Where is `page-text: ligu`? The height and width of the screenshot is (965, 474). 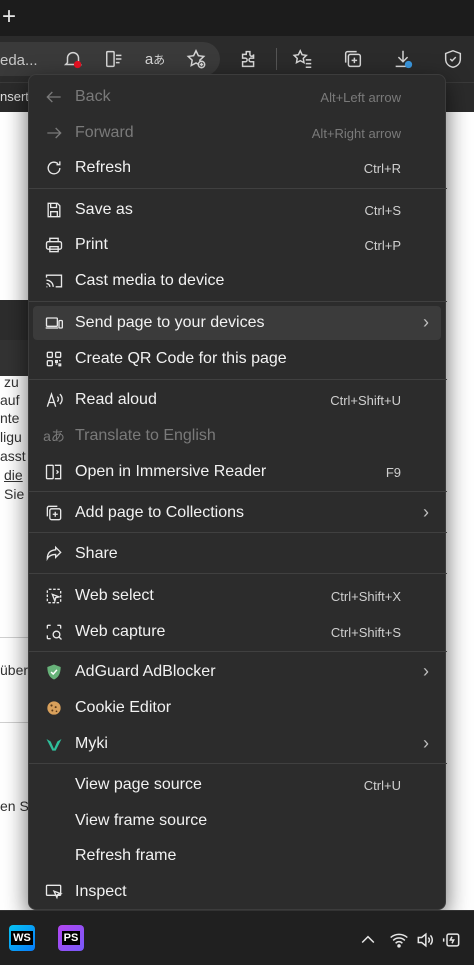
page-text: ligu is located at coordinates (11, 437).